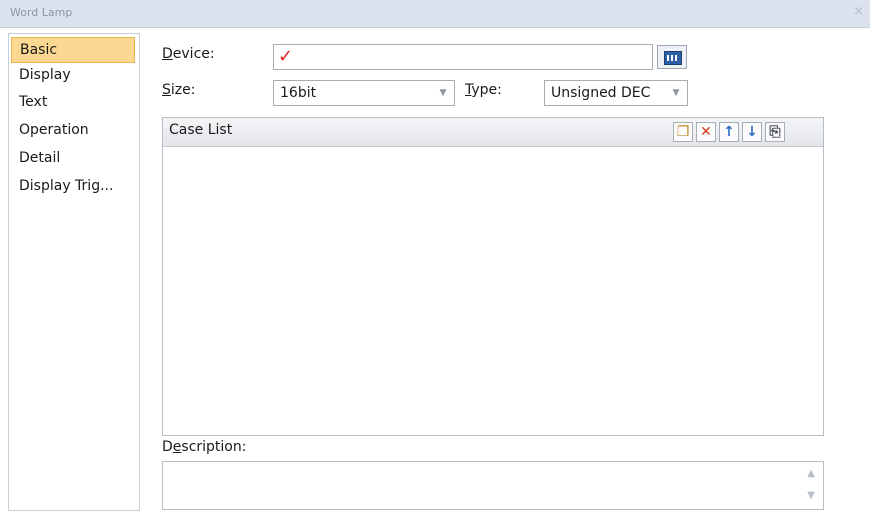 The height and width of the screenshot is (516, 870). Describe the element at coordinates (204, 447) in the screenshot. I see `description-label: Description:` at that location.